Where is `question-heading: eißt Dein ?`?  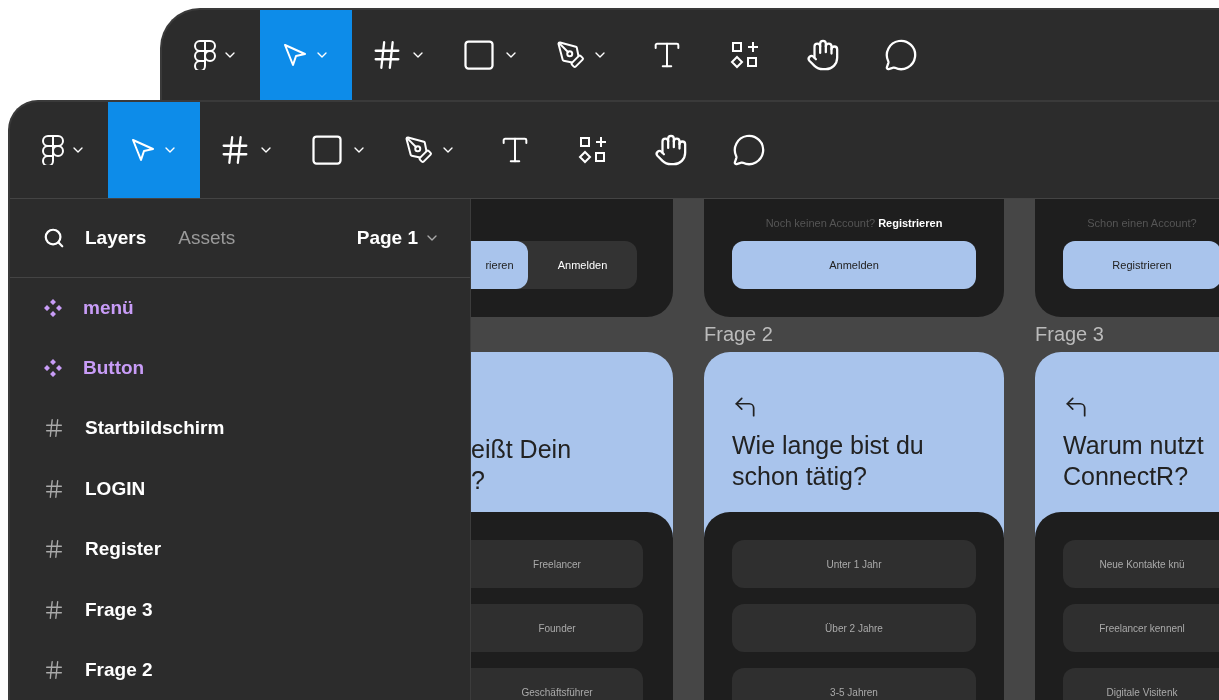
question-heading: eißt Dein ? is located at coordinates (521, 465).